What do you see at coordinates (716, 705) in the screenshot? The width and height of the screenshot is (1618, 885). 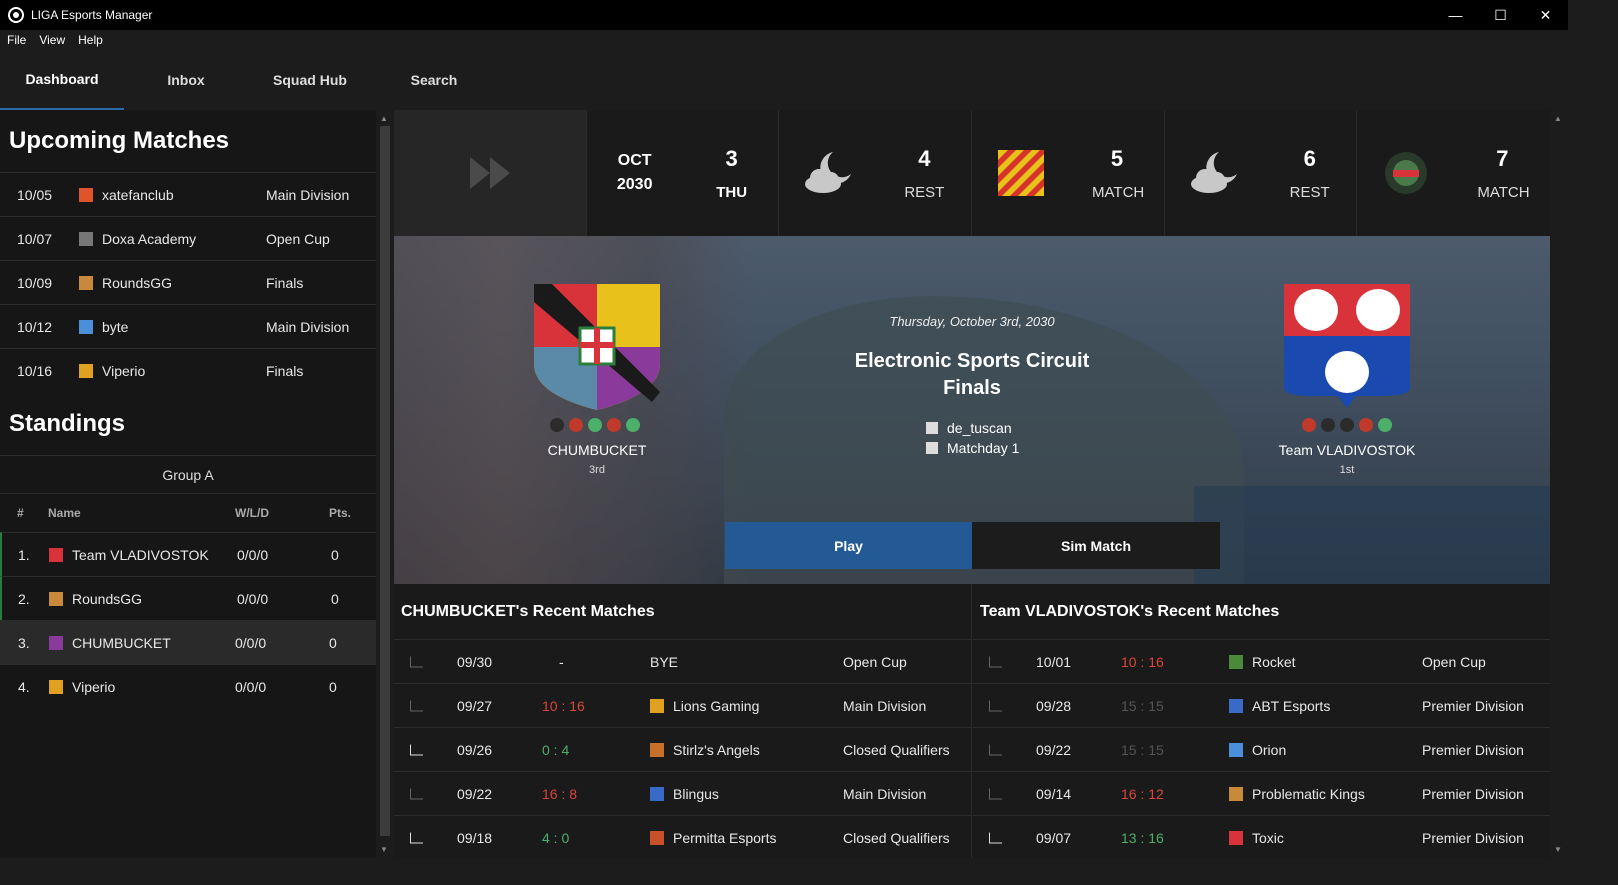 I see `opponent-name: Lions Gaming` at bounding box center [716, 705].